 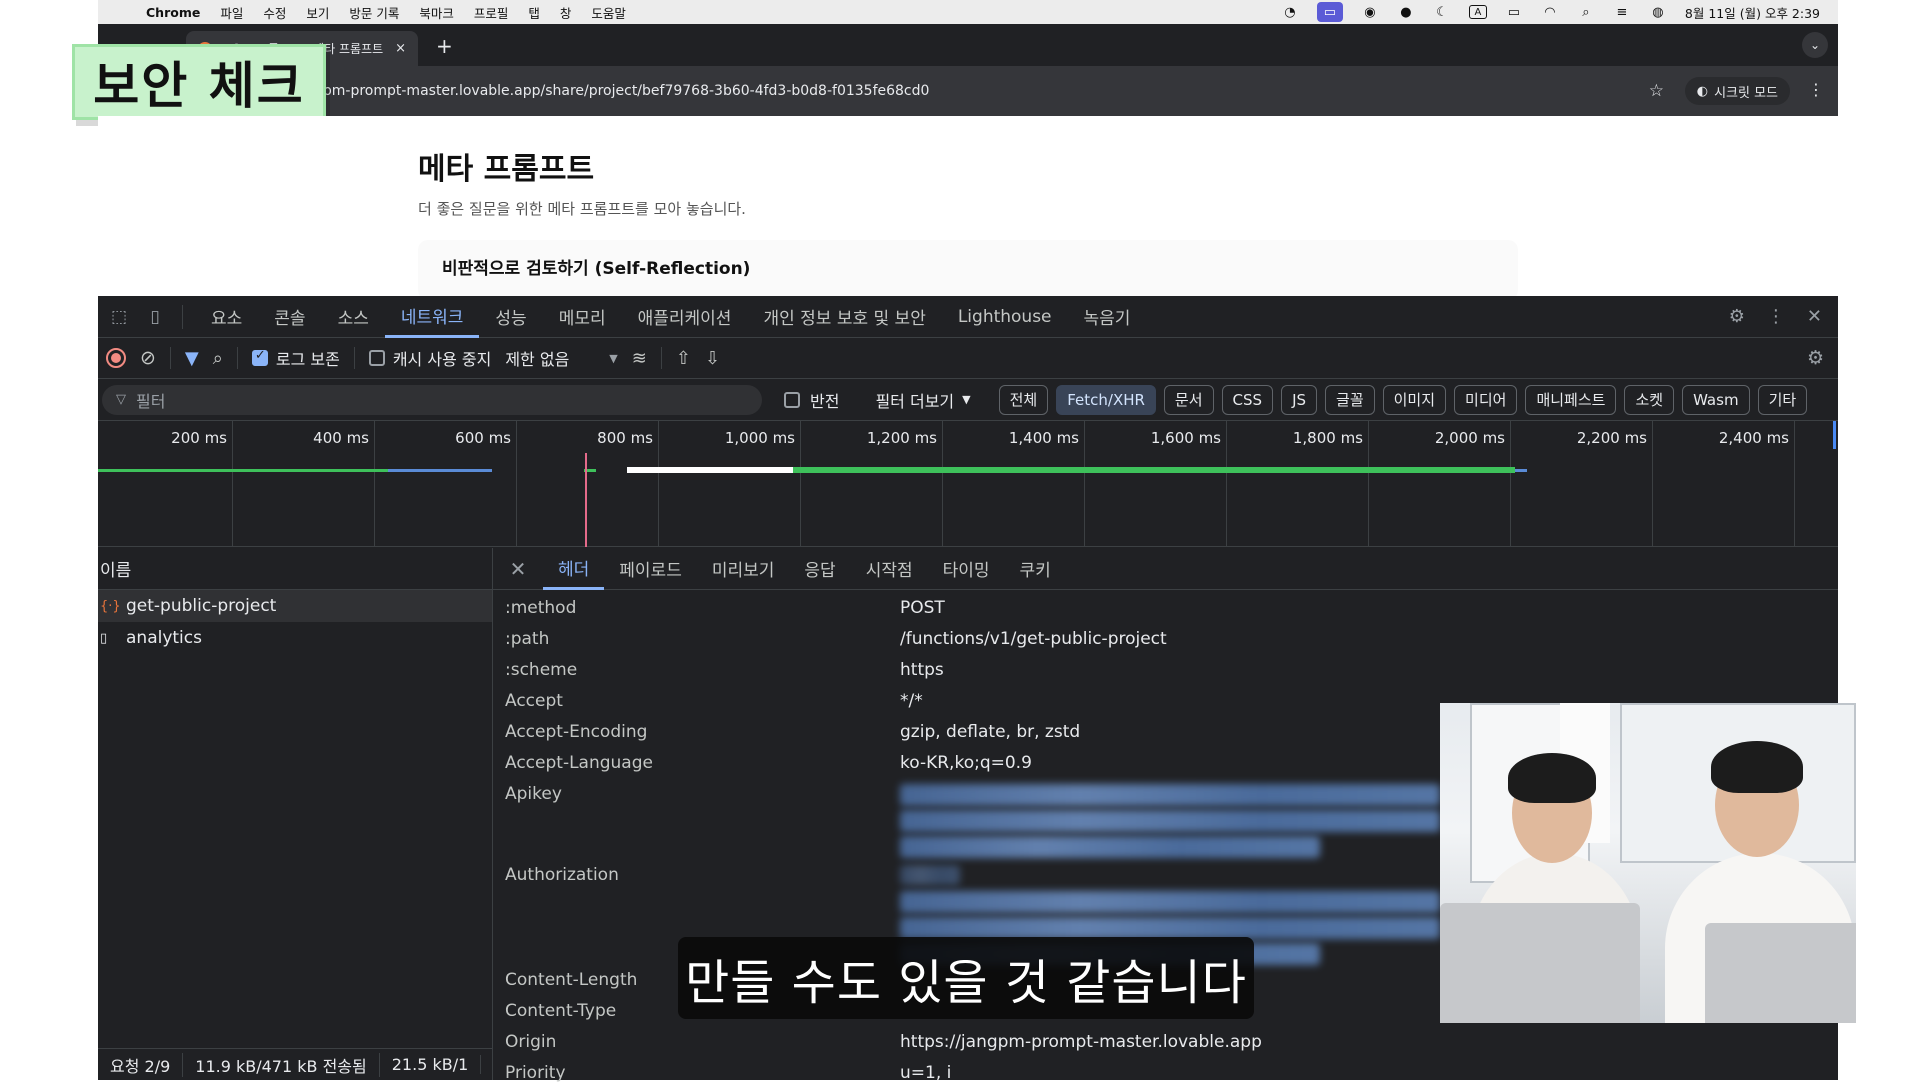 What do you see at coordinates (608, 12) in the screenshot?
I see `menu-help: 도움말` at bounding box center [608, 12].